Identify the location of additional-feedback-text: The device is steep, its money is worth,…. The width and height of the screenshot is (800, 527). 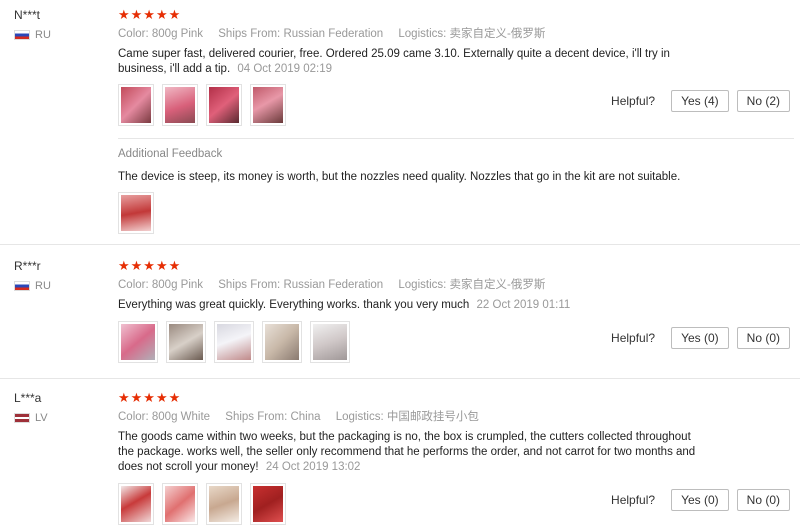
(399, 177).